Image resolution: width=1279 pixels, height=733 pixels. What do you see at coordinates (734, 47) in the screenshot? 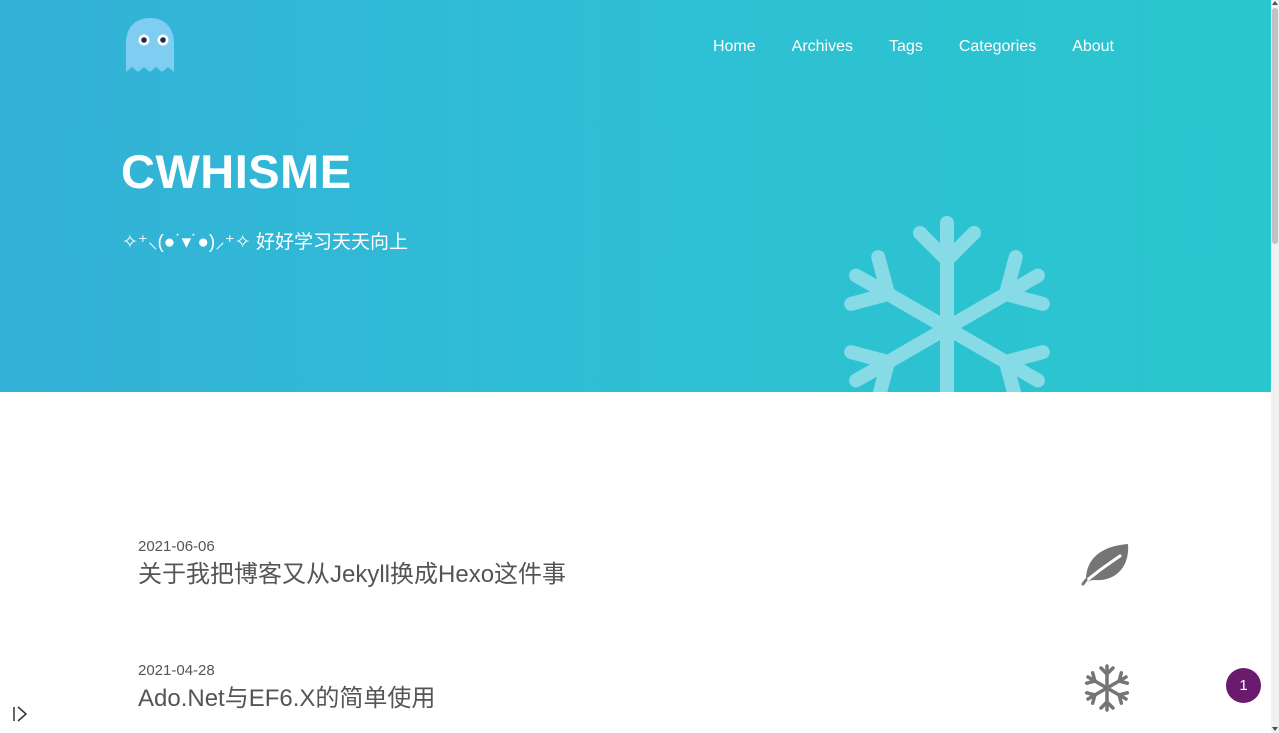
I see `nav-home: Home` at bounding box center [734, 47].